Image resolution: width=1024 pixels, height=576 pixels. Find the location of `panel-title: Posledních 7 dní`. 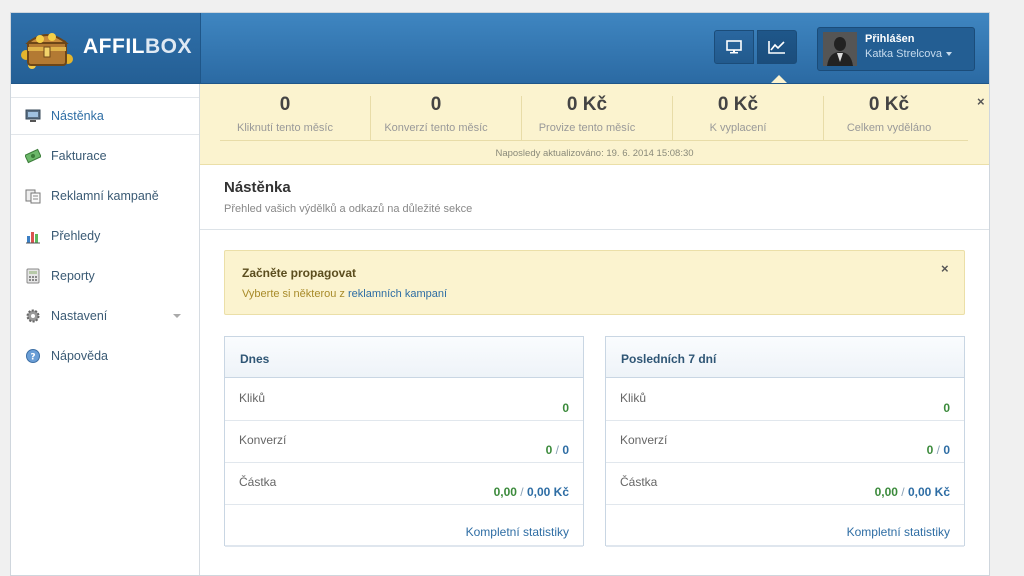

panel-title: Posledních 7 dní is located at coordinates (669, 359).